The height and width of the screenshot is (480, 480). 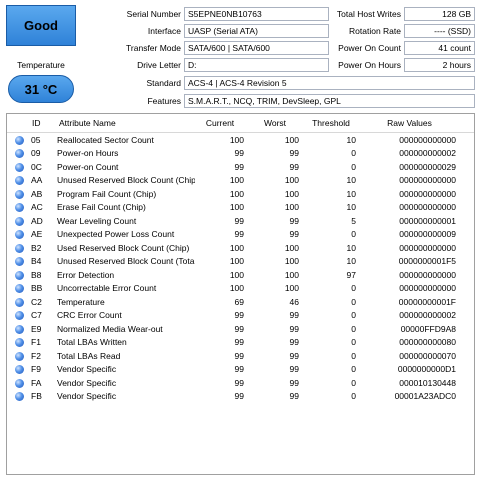 I want to click on cell-id: C2, so click(x=36, y=301).